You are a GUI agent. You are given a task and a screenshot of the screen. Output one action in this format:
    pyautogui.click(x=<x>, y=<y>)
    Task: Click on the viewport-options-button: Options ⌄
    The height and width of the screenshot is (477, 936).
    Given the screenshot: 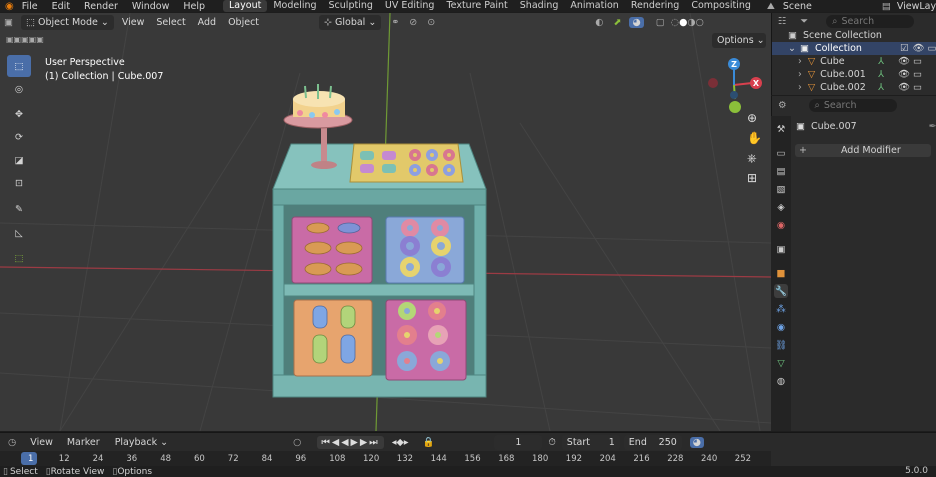 What is the action you would take?
    pyautogui.click(x=739, y=40)
    